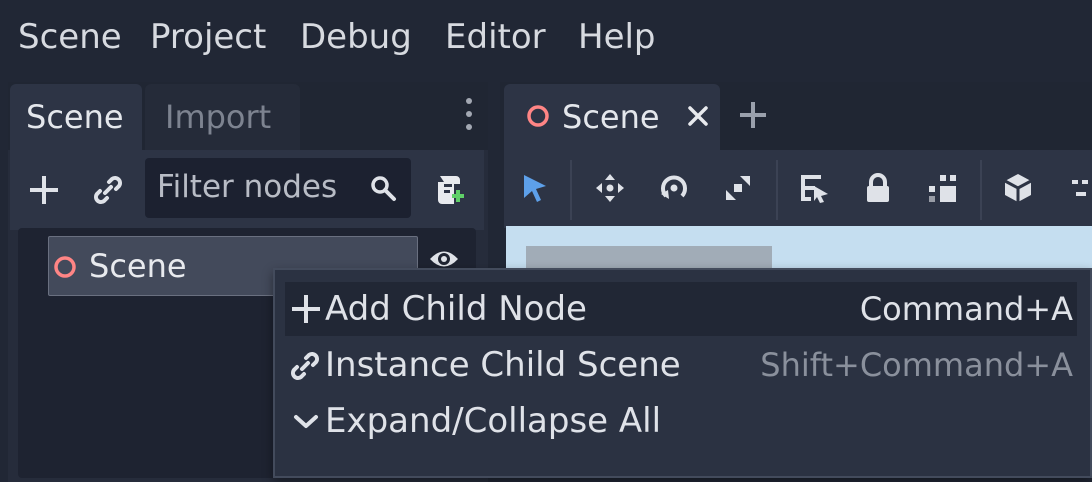  I want to click on group-icon, so click(942, 188).